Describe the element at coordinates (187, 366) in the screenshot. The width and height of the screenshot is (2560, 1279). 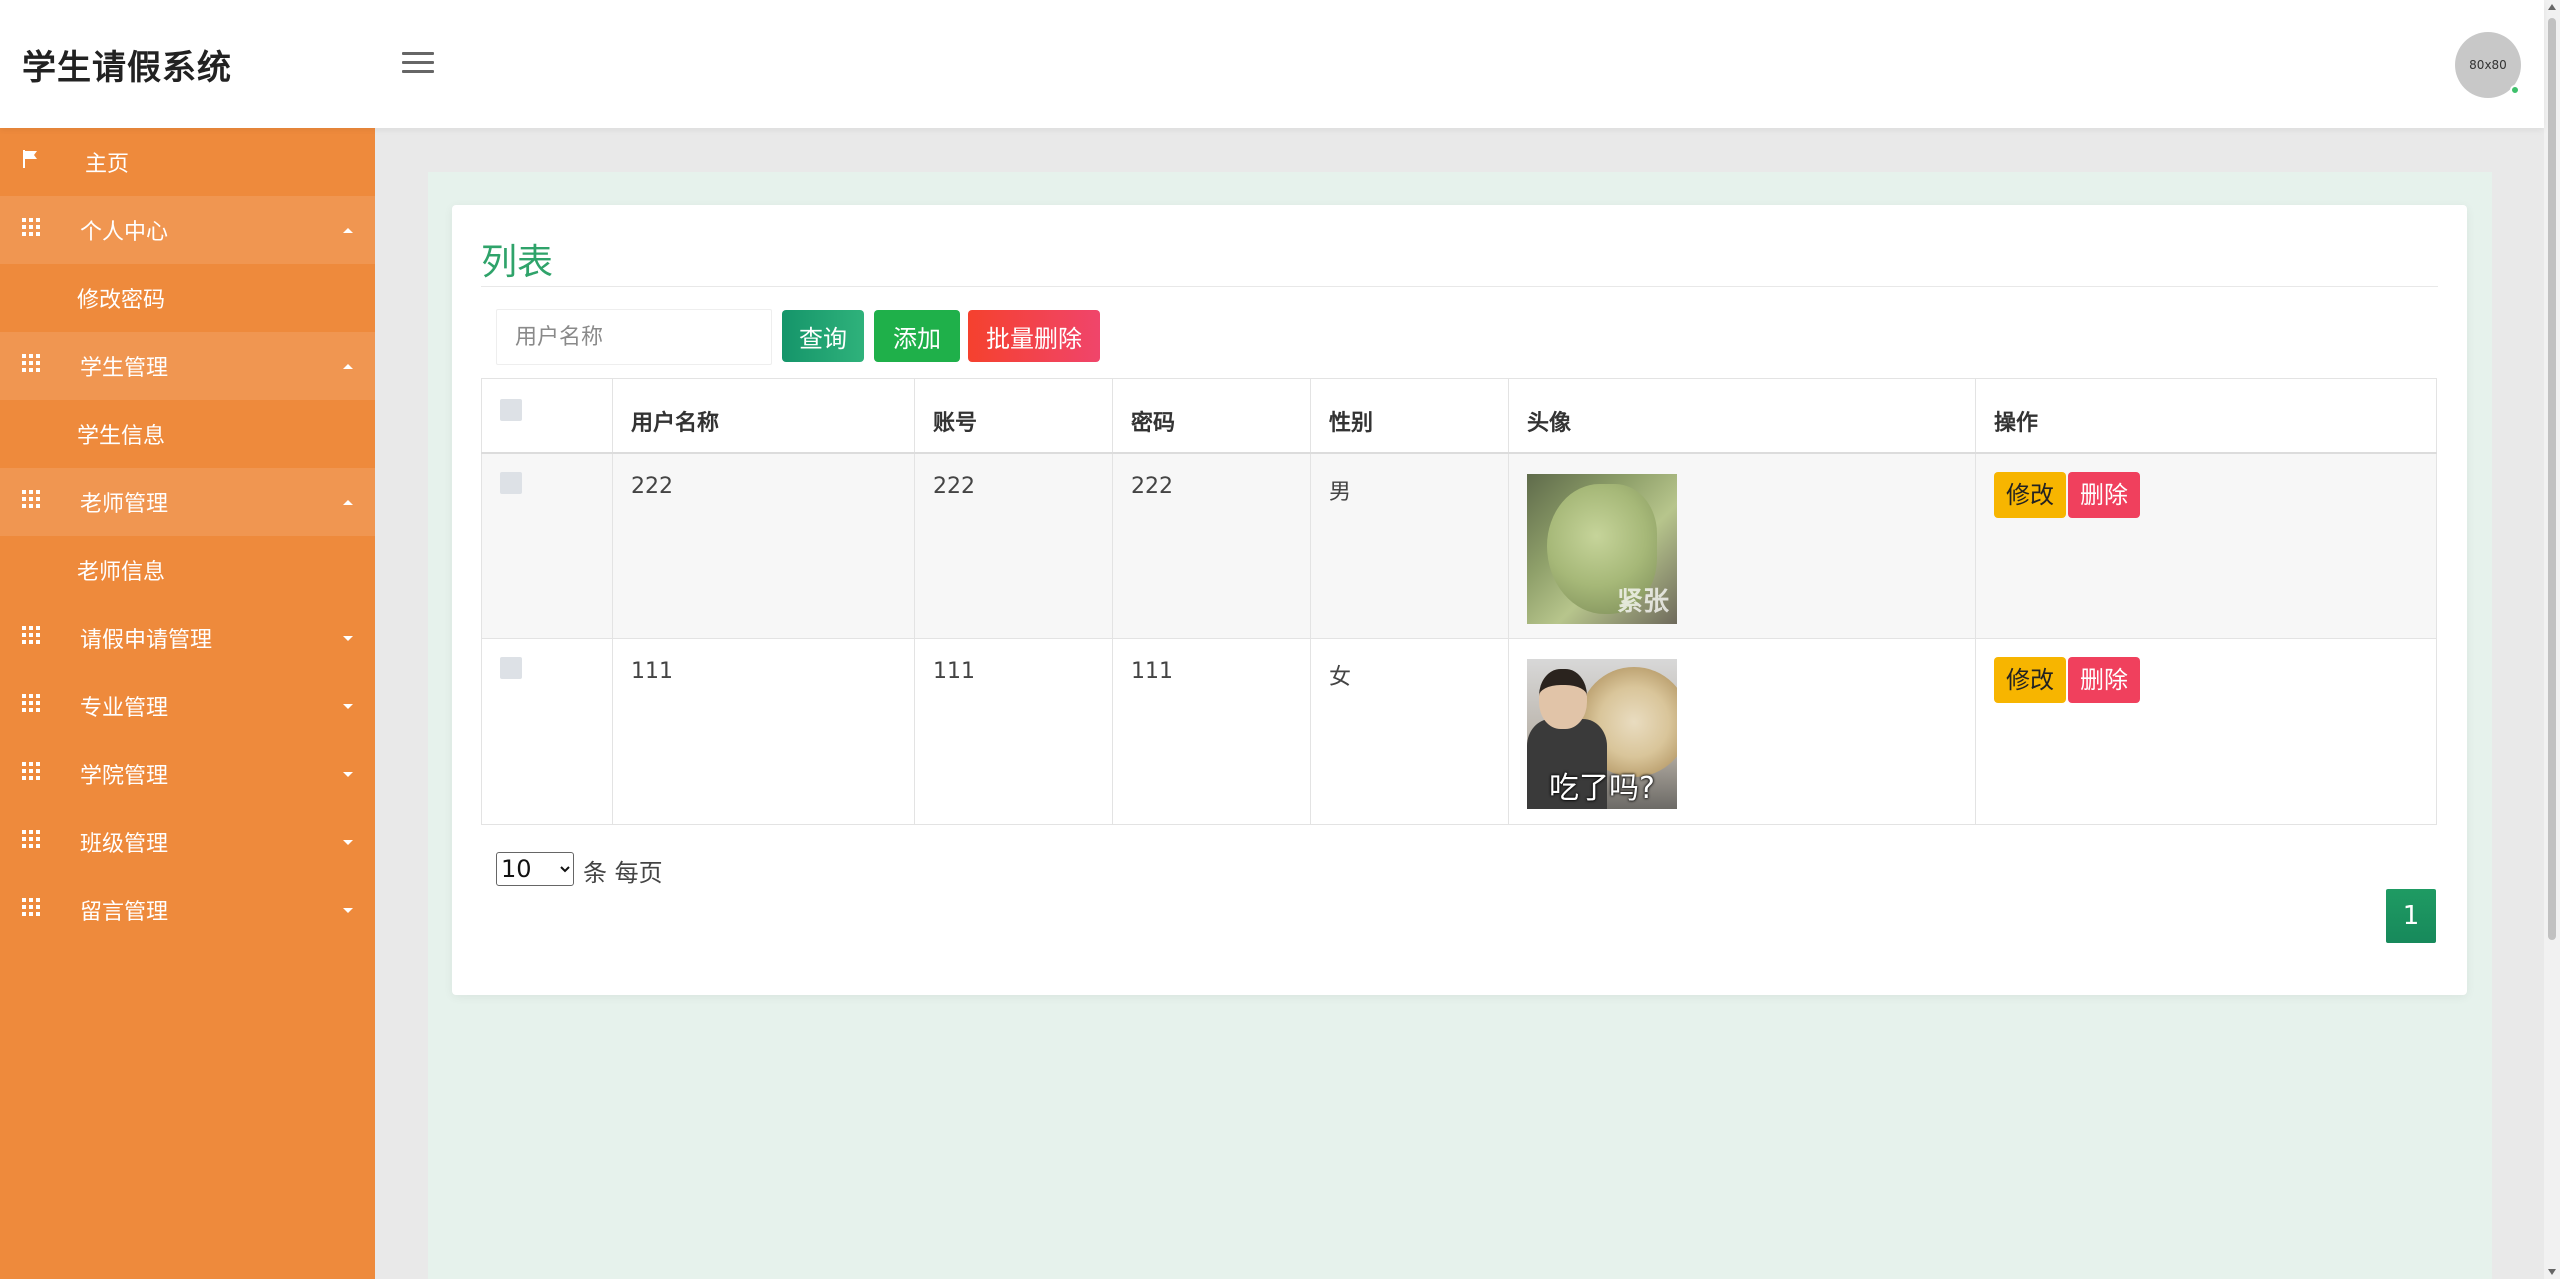
I see `sidebar-group-student-management: 学生管理` at that location.